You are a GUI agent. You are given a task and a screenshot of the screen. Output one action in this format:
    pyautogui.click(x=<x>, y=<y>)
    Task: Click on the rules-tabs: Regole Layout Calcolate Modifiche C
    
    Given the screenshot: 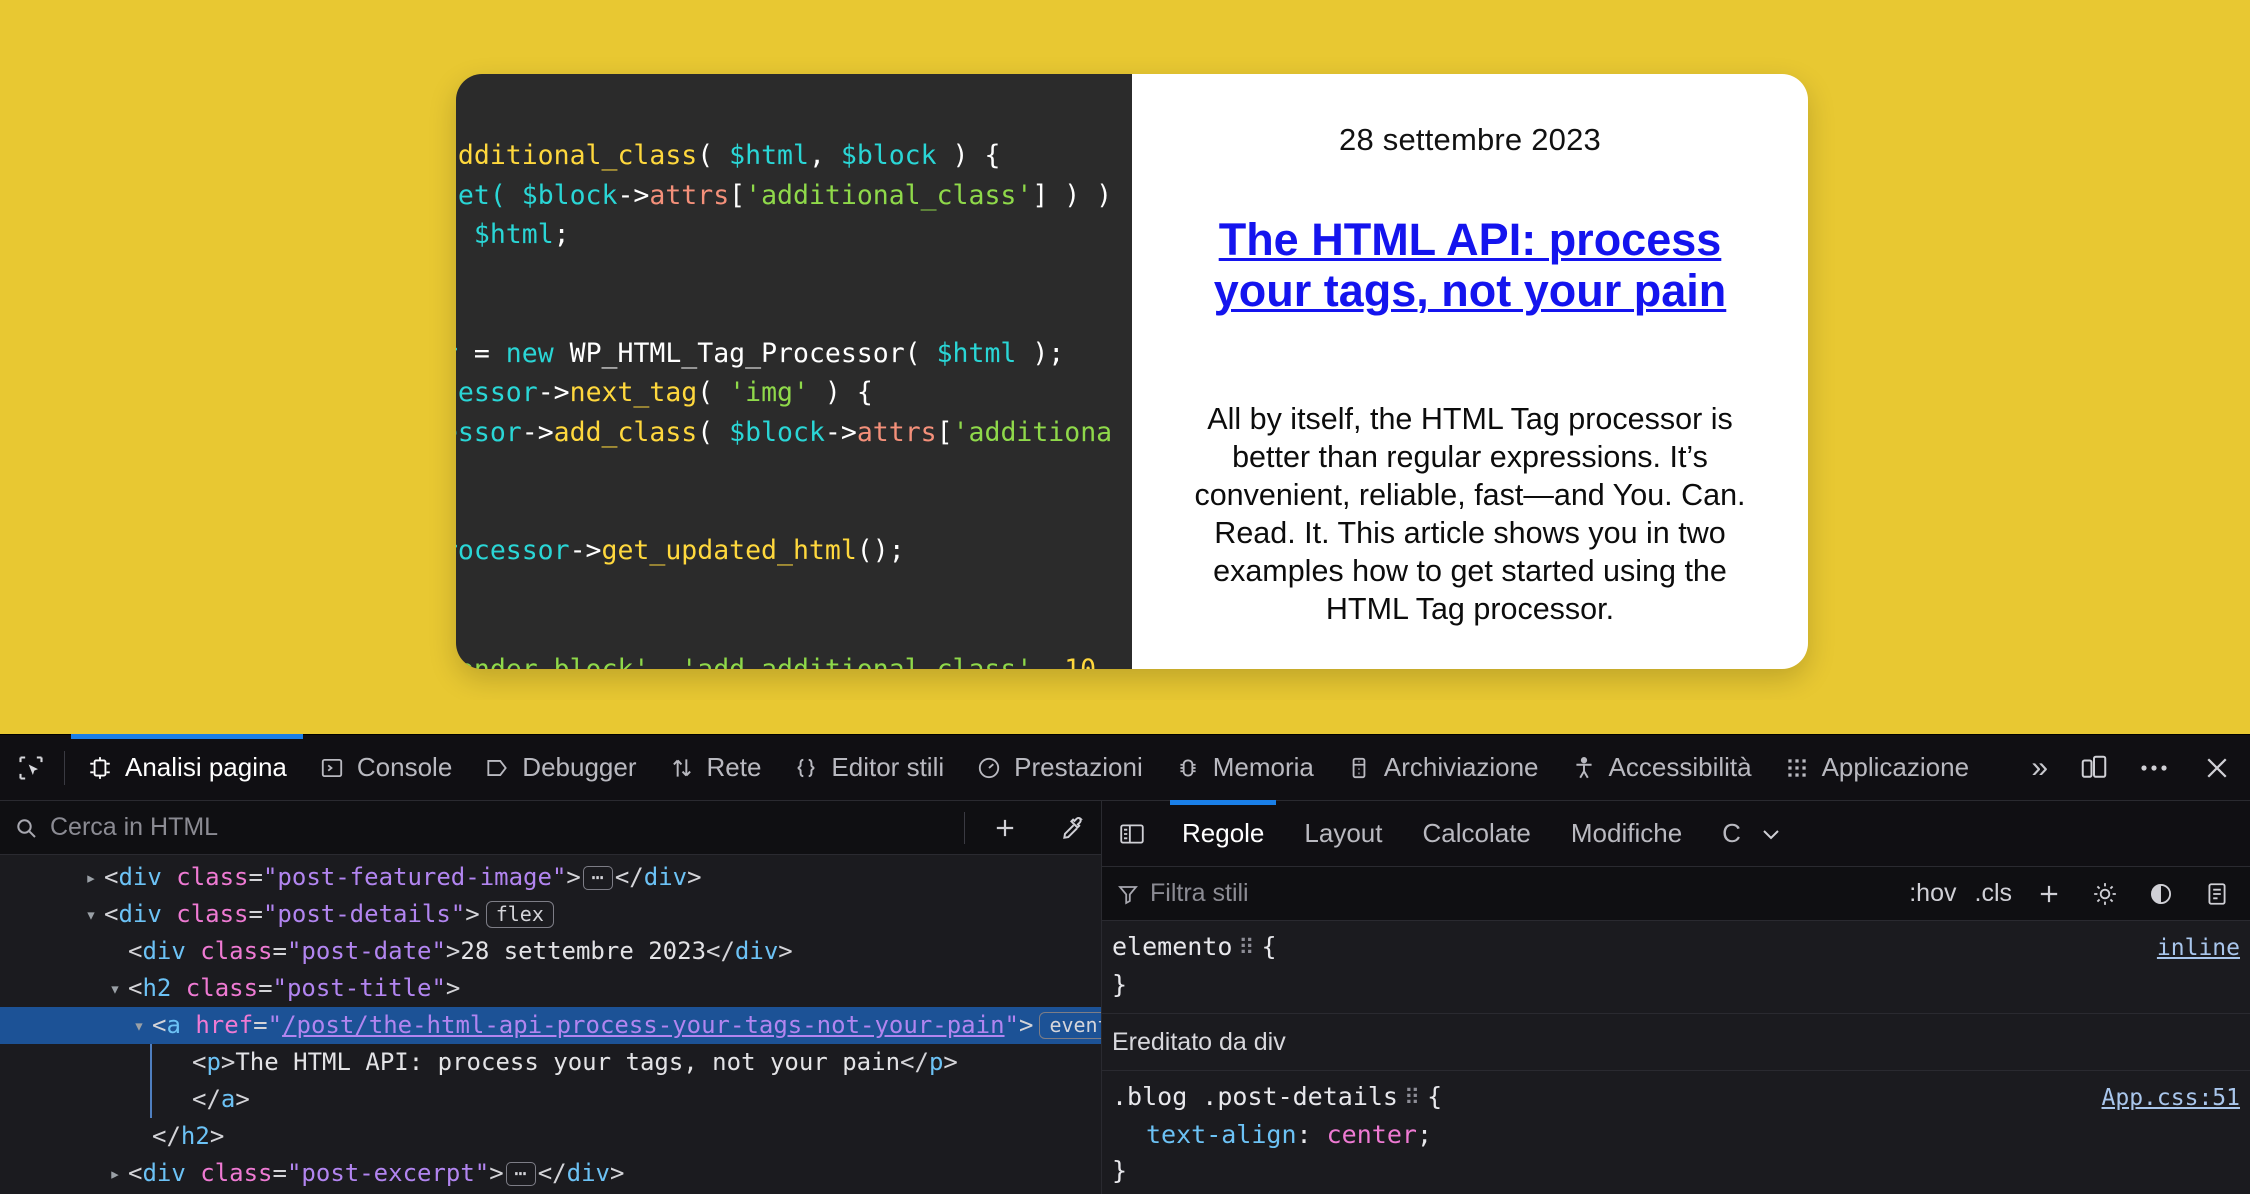 What is the action you would take?
    pyautogui.click(x=1461, y=833)
    